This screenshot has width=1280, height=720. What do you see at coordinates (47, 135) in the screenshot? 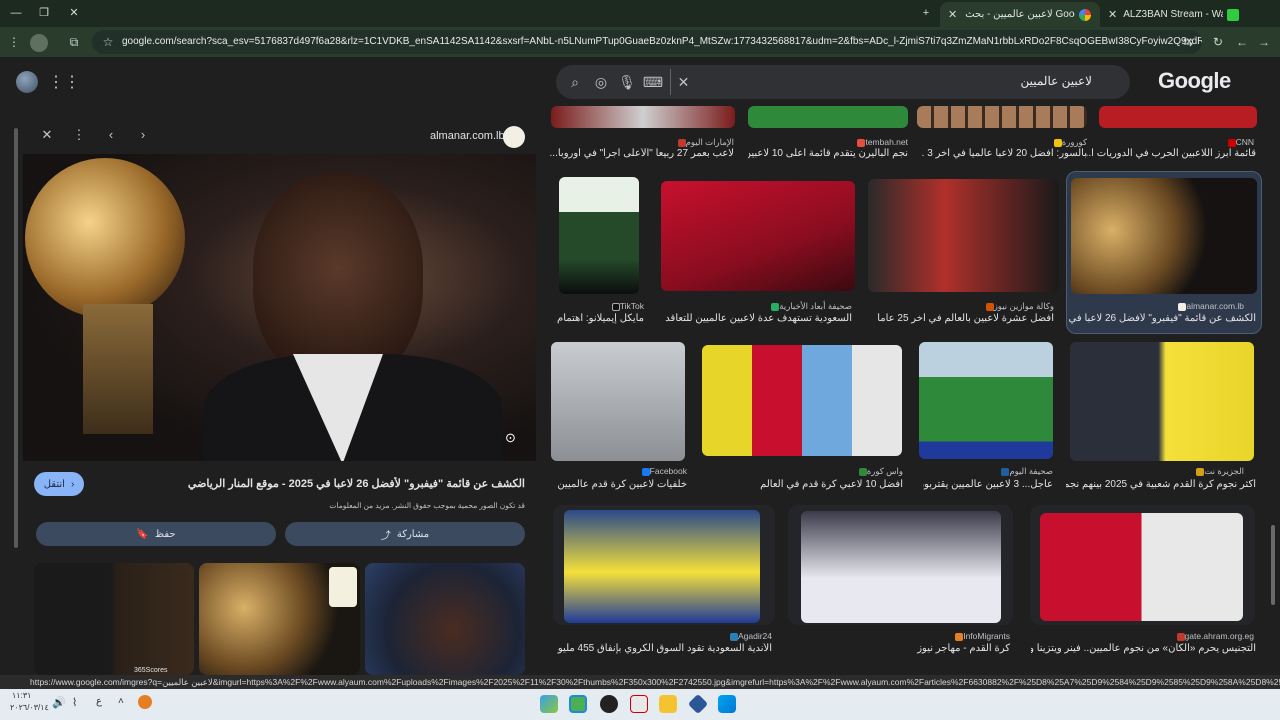
I see `close-preview-icon: ✕` at bounding box center [47, 135].